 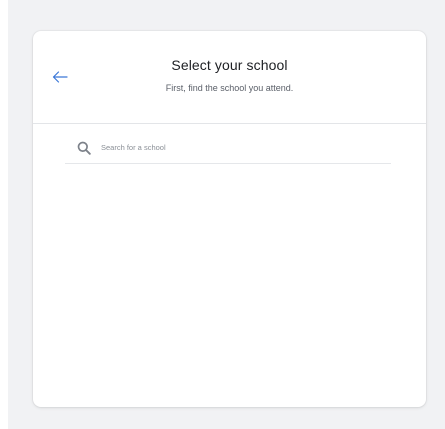 What do you see at coordinates (84, 148) in the screenshot?
I see `search-icon` at bounding box center [84, 148].